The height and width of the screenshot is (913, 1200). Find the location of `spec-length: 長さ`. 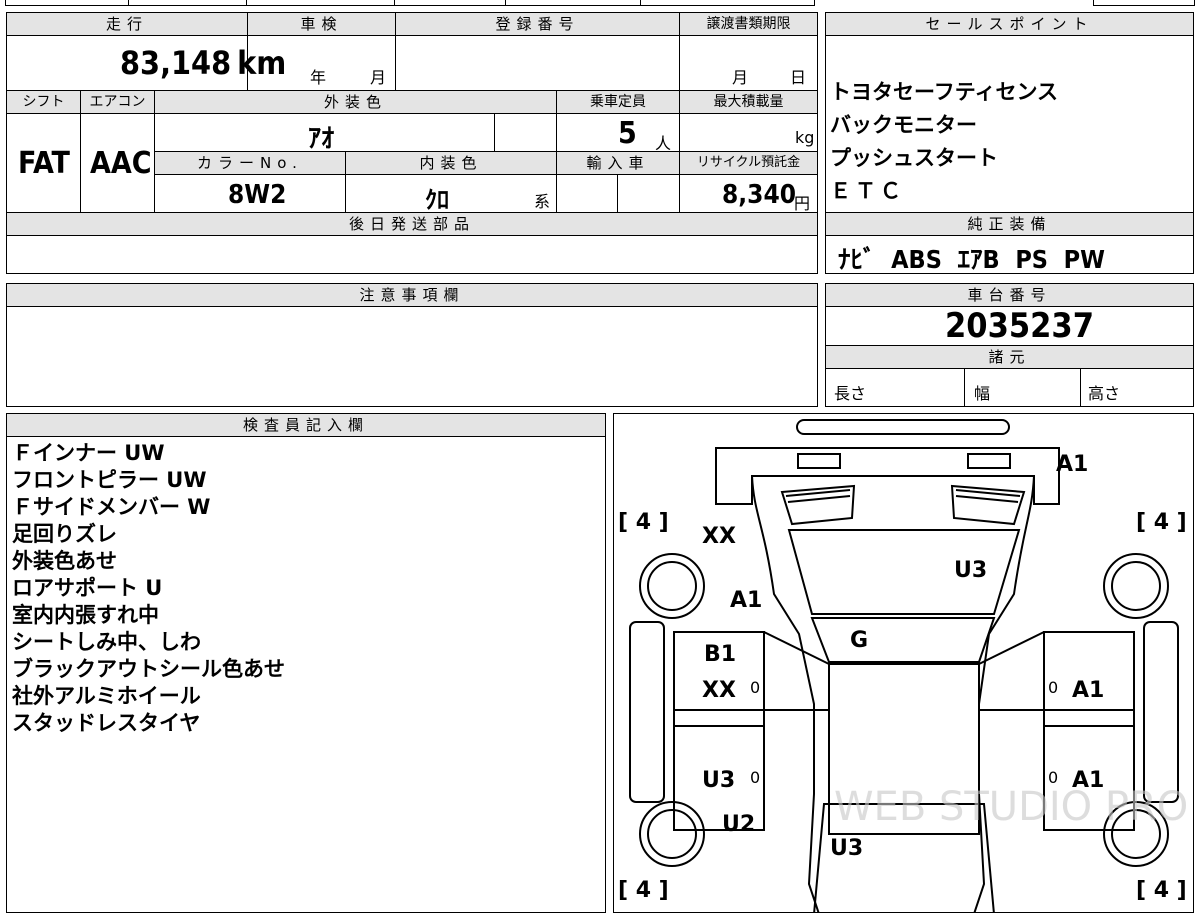

spec-length: 長さ is located at coordinates (850, 393).